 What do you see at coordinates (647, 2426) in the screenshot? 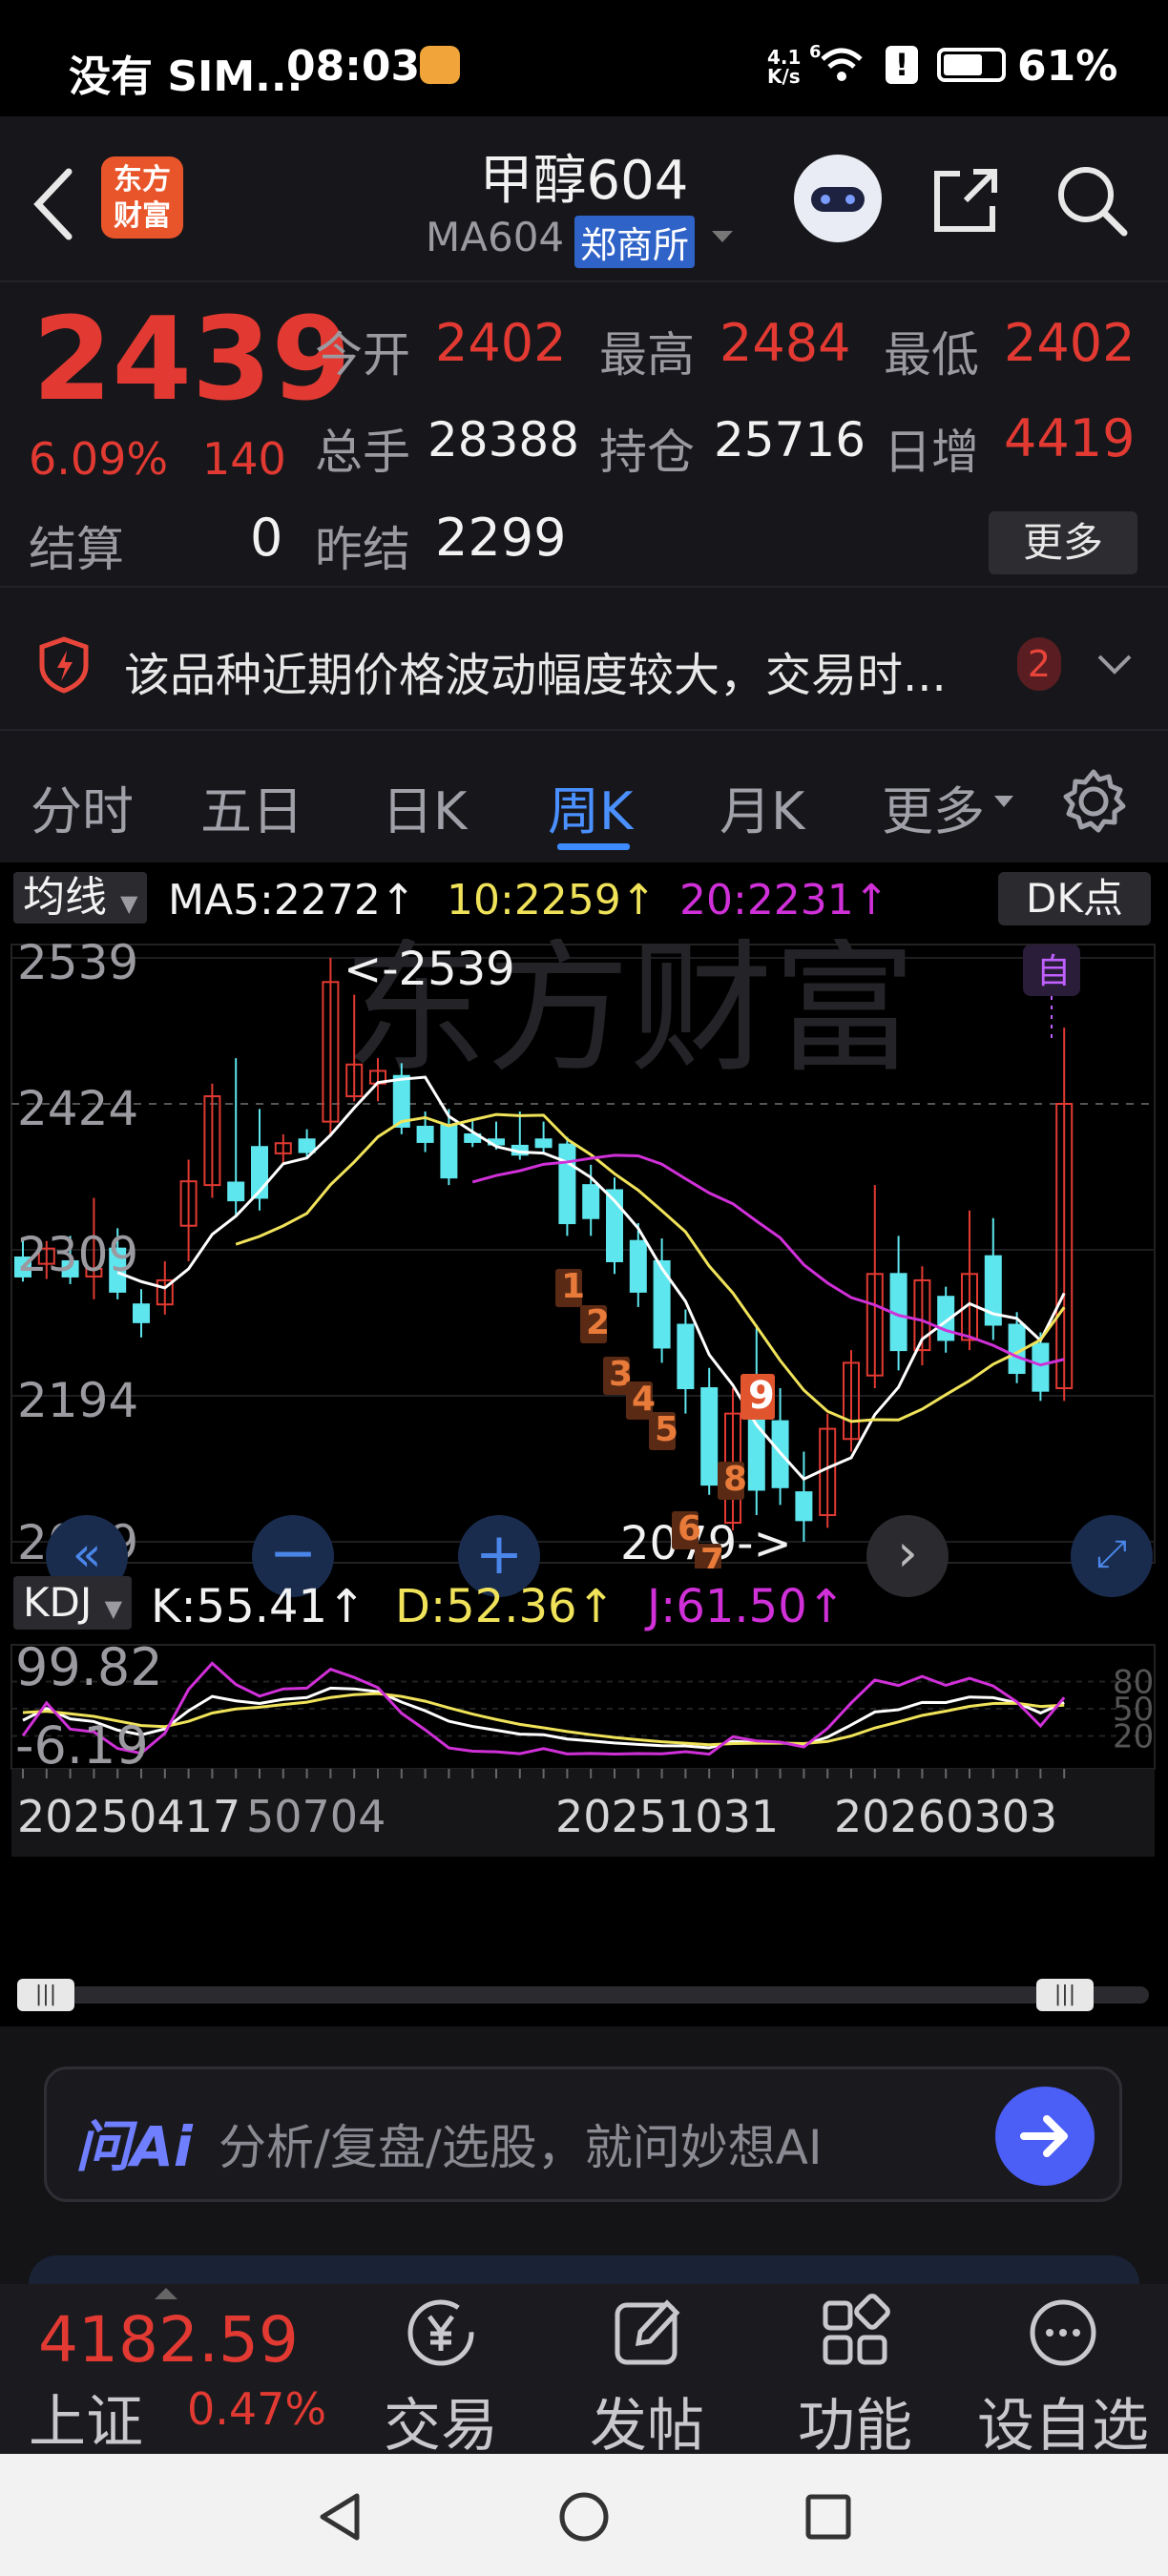
I see `nav-post-label: 发帖` at bounding box center [647, 2426].